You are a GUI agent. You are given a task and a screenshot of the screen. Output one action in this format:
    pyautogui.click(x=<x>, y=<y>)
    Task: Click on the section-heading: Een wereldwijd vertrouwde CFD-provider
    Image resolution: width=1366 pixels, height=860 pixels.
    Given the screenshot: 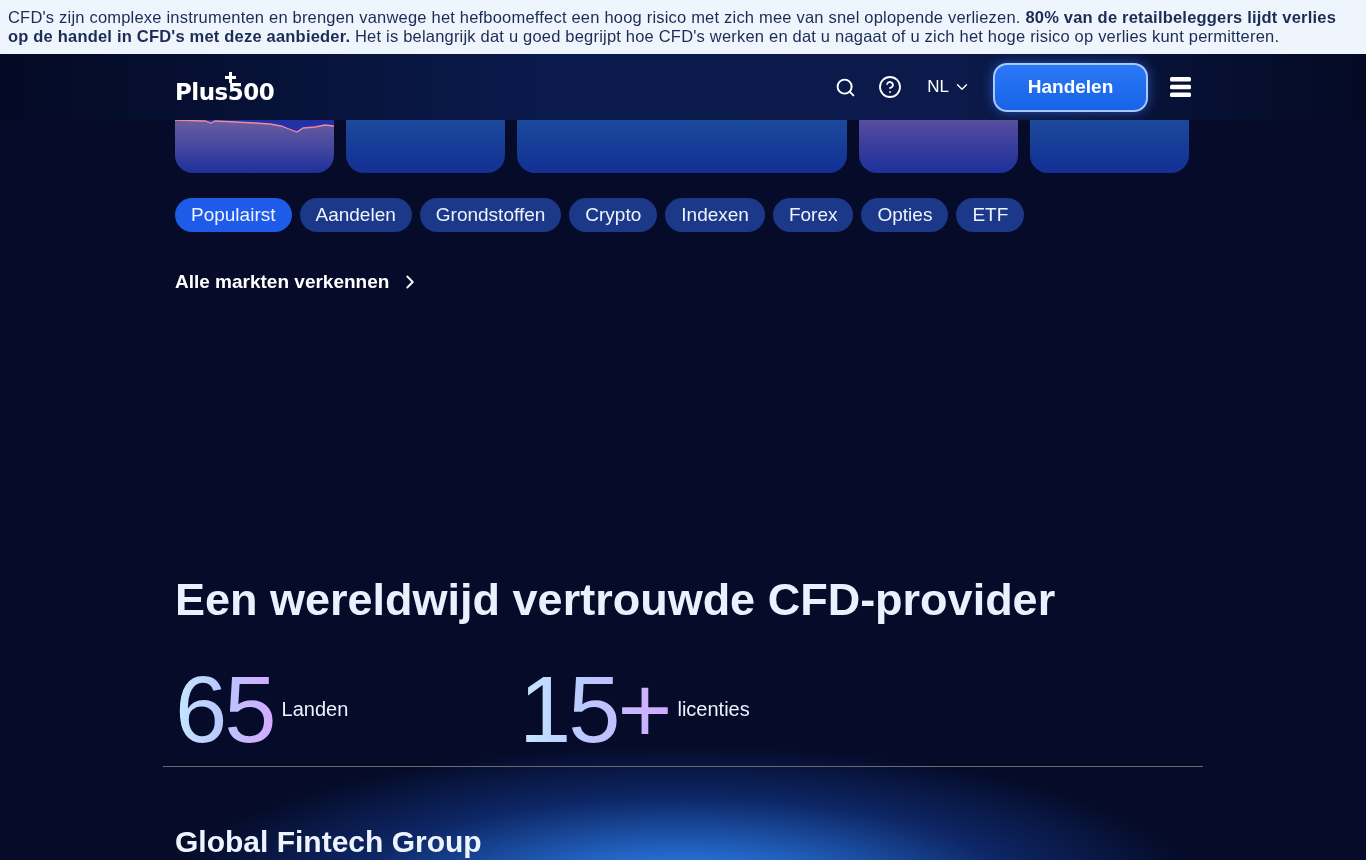 What is the action you would take?
    pyautogui.click(x=616, y=600)
    